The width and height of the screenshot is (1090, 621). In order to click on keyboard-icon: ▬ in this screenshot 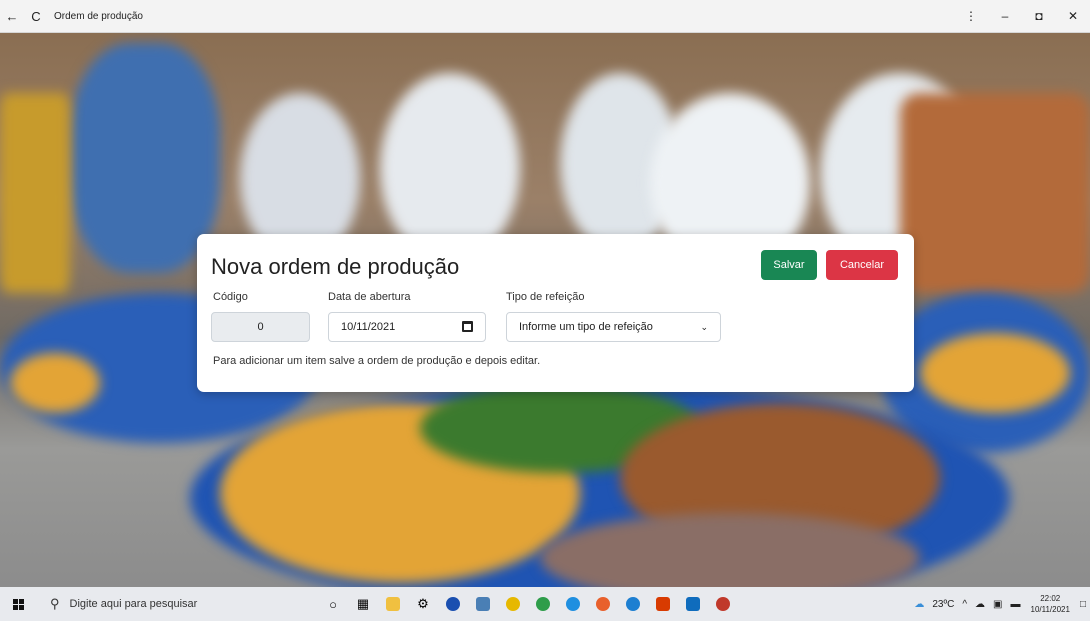, I will do `click(1016, 604)`.